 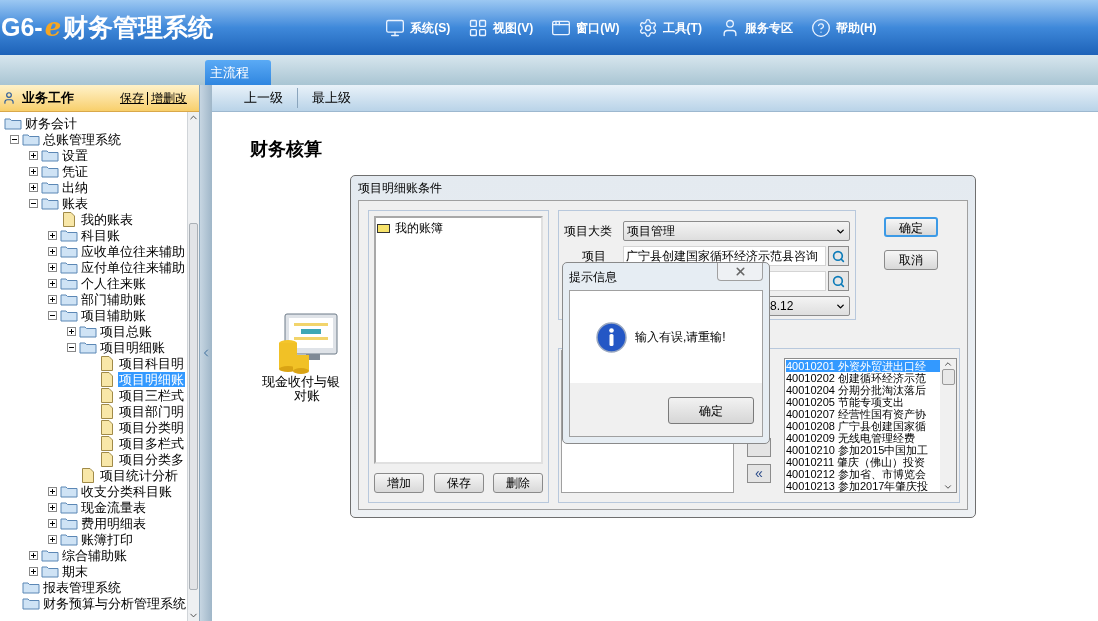 What do you see at coordinates (307, 344) in the screenshot?
I see `computer-coins-icon` at bounding box center [307, 344].